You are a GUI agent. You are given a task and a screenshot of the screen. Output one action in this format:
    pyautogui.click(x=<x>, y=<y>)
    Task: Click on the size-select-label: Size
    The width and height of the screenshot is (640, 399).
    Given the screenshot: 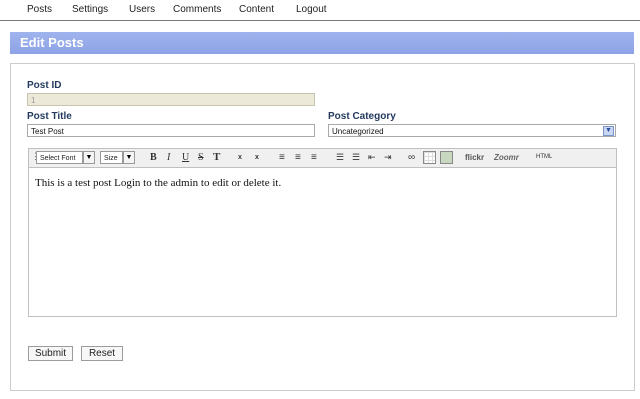 What is the action you would take?
    pyautogui.click(x=111, y=158)
    